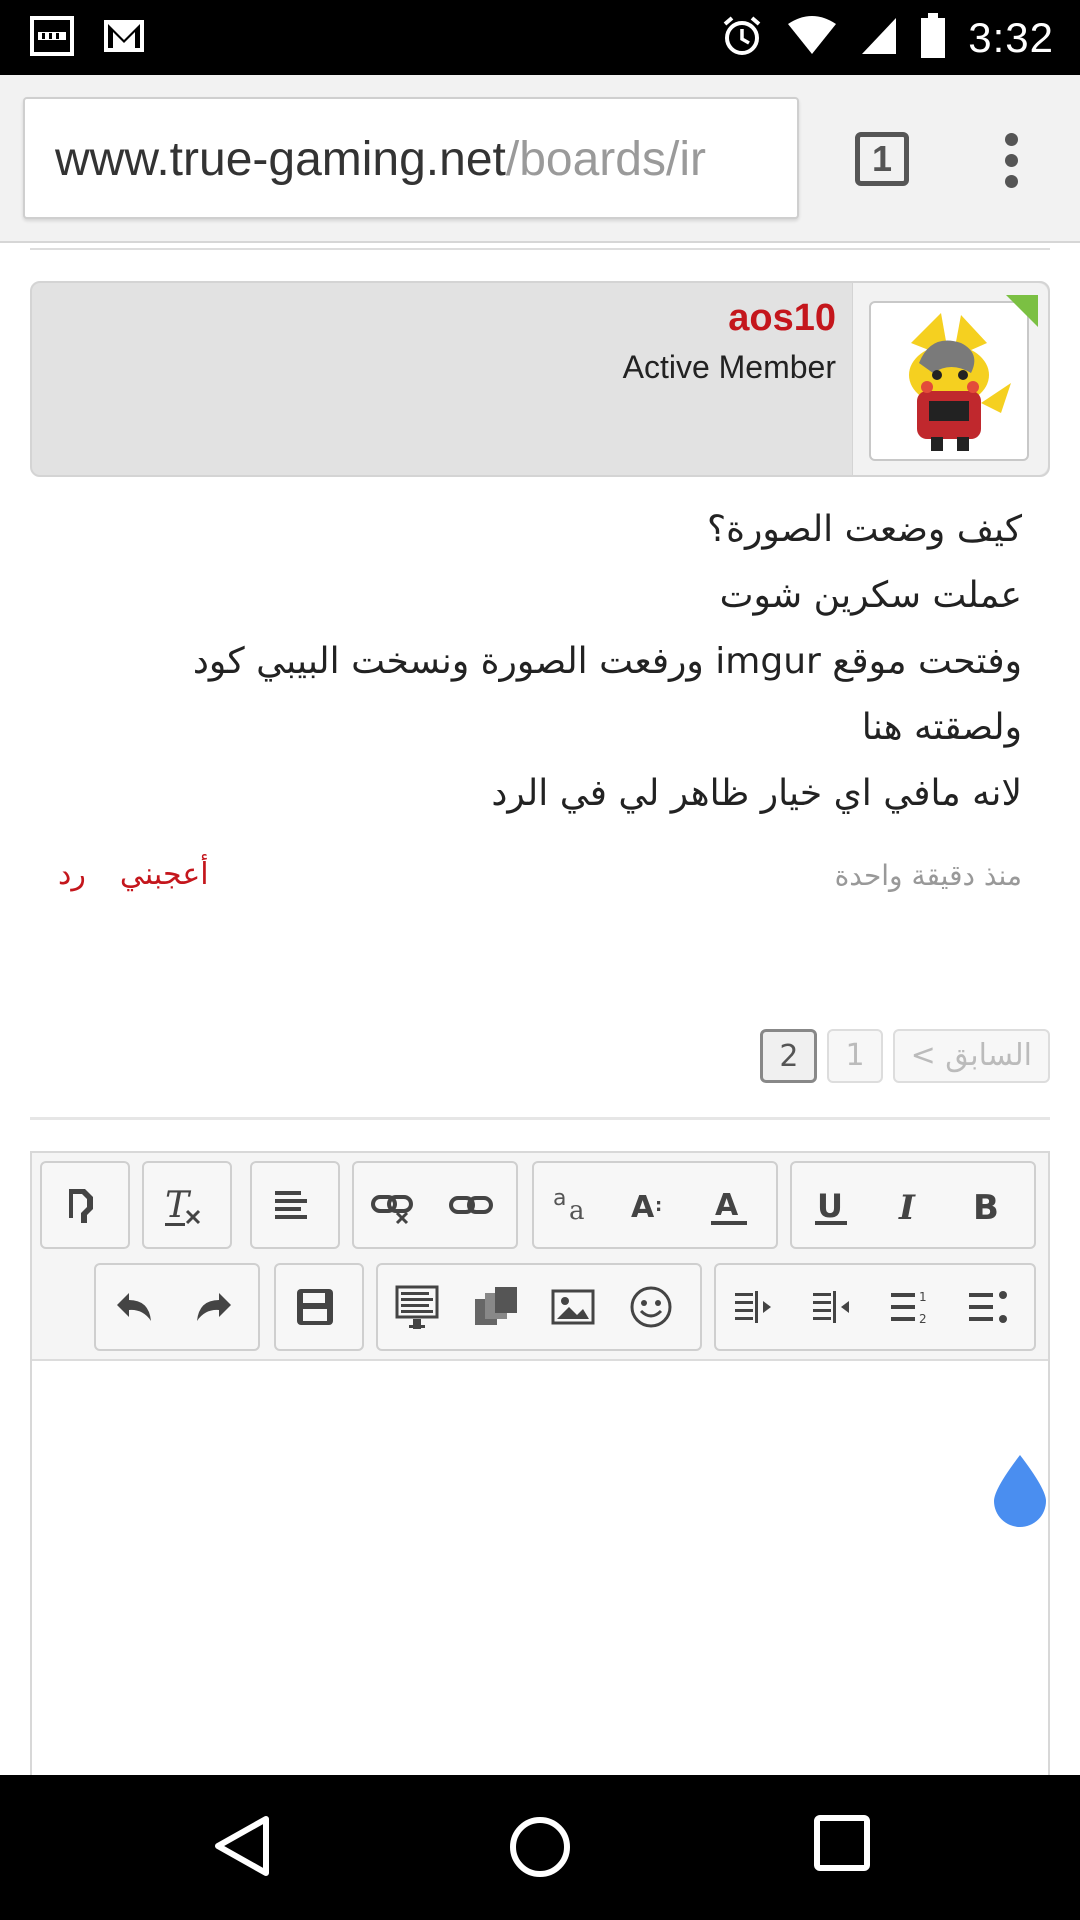  I want to click on indent-icon, so click(755, 1307).